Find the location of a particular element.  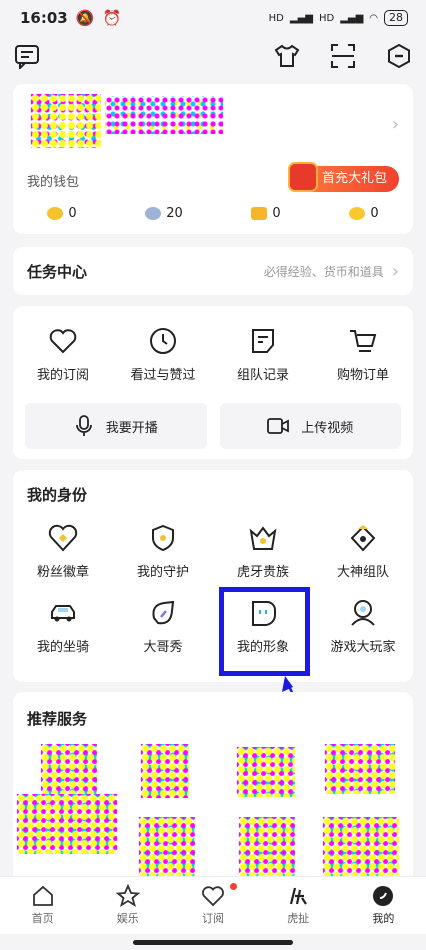

identity-label: 大哥秀 is located at coordinates (163, 647).